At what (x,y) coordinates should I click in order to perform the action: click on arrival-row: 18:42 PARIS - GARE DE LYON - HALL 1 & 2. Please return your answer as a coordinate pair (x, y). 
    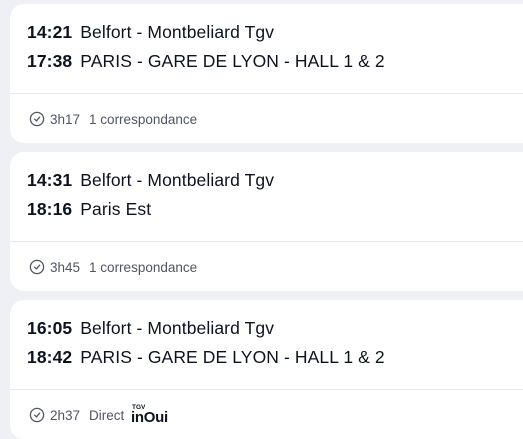
    Looking at the image, I should click on (206, 357).